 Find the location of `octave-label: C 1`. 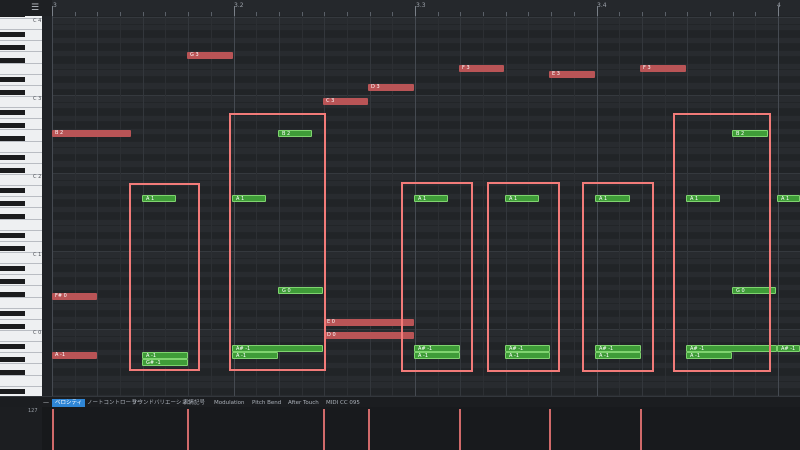

octave-label: C 1 is located at coordinates (37, 255).